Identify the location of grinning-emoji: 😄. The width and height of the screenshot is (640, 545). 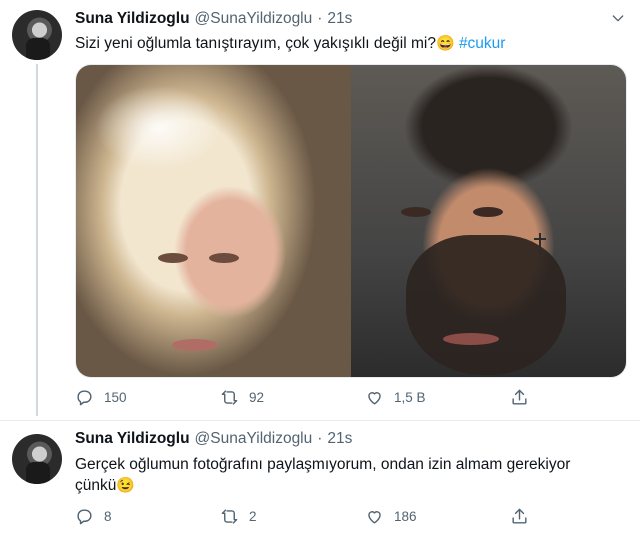
(445, 43).